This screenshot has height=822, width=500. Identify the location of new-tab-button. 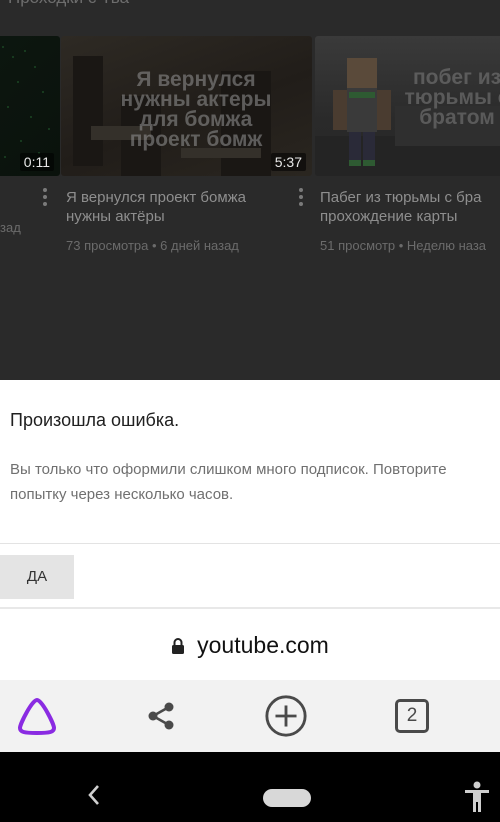
(286, 716).